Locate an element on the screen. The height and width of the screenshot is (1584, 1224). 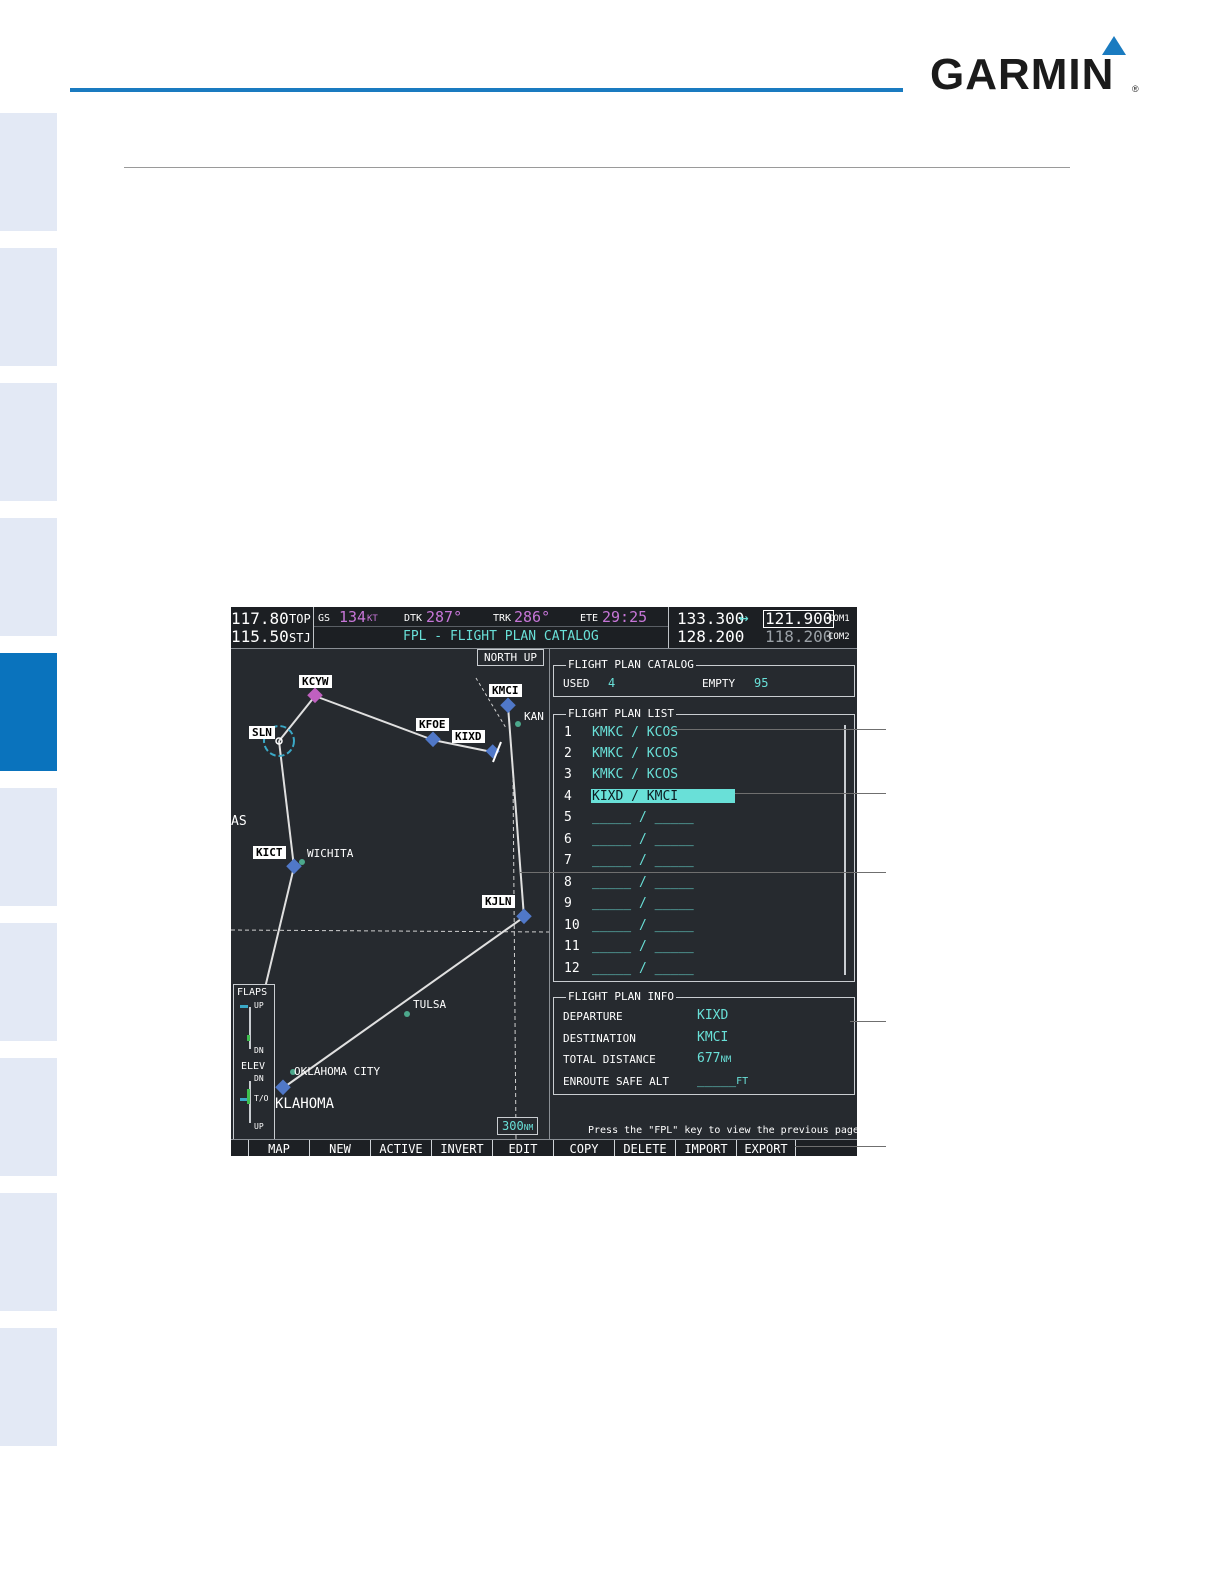
distance-unit: NM is located at coordinates (726, 1060).